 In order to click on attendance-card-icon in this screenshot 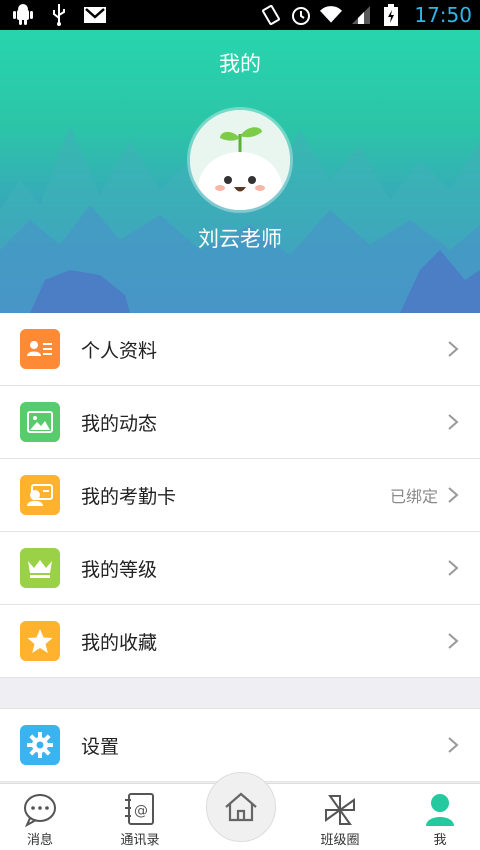, I will do `click(40, 495)`.